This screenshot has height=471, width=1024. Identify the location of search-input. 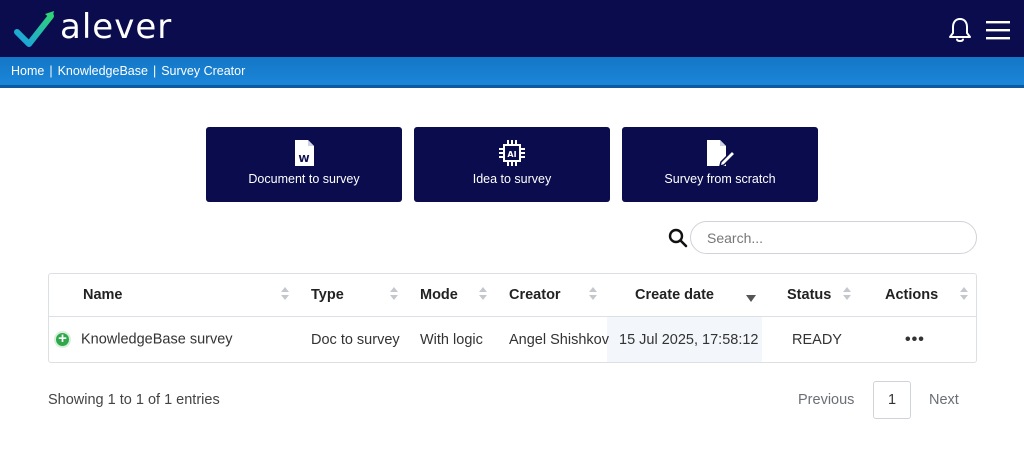
(833, 237).